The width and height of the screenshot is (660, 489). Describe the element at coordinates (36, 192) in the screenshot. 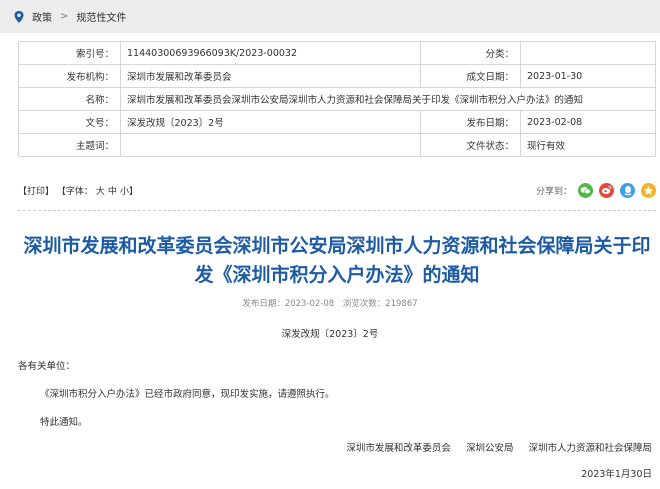

I see `print-link: 【打印】` at that location.